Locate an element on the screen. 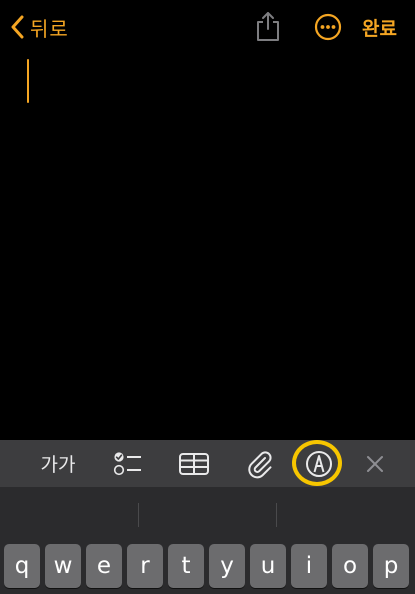  share-icon is located at coordinates (268, 26).